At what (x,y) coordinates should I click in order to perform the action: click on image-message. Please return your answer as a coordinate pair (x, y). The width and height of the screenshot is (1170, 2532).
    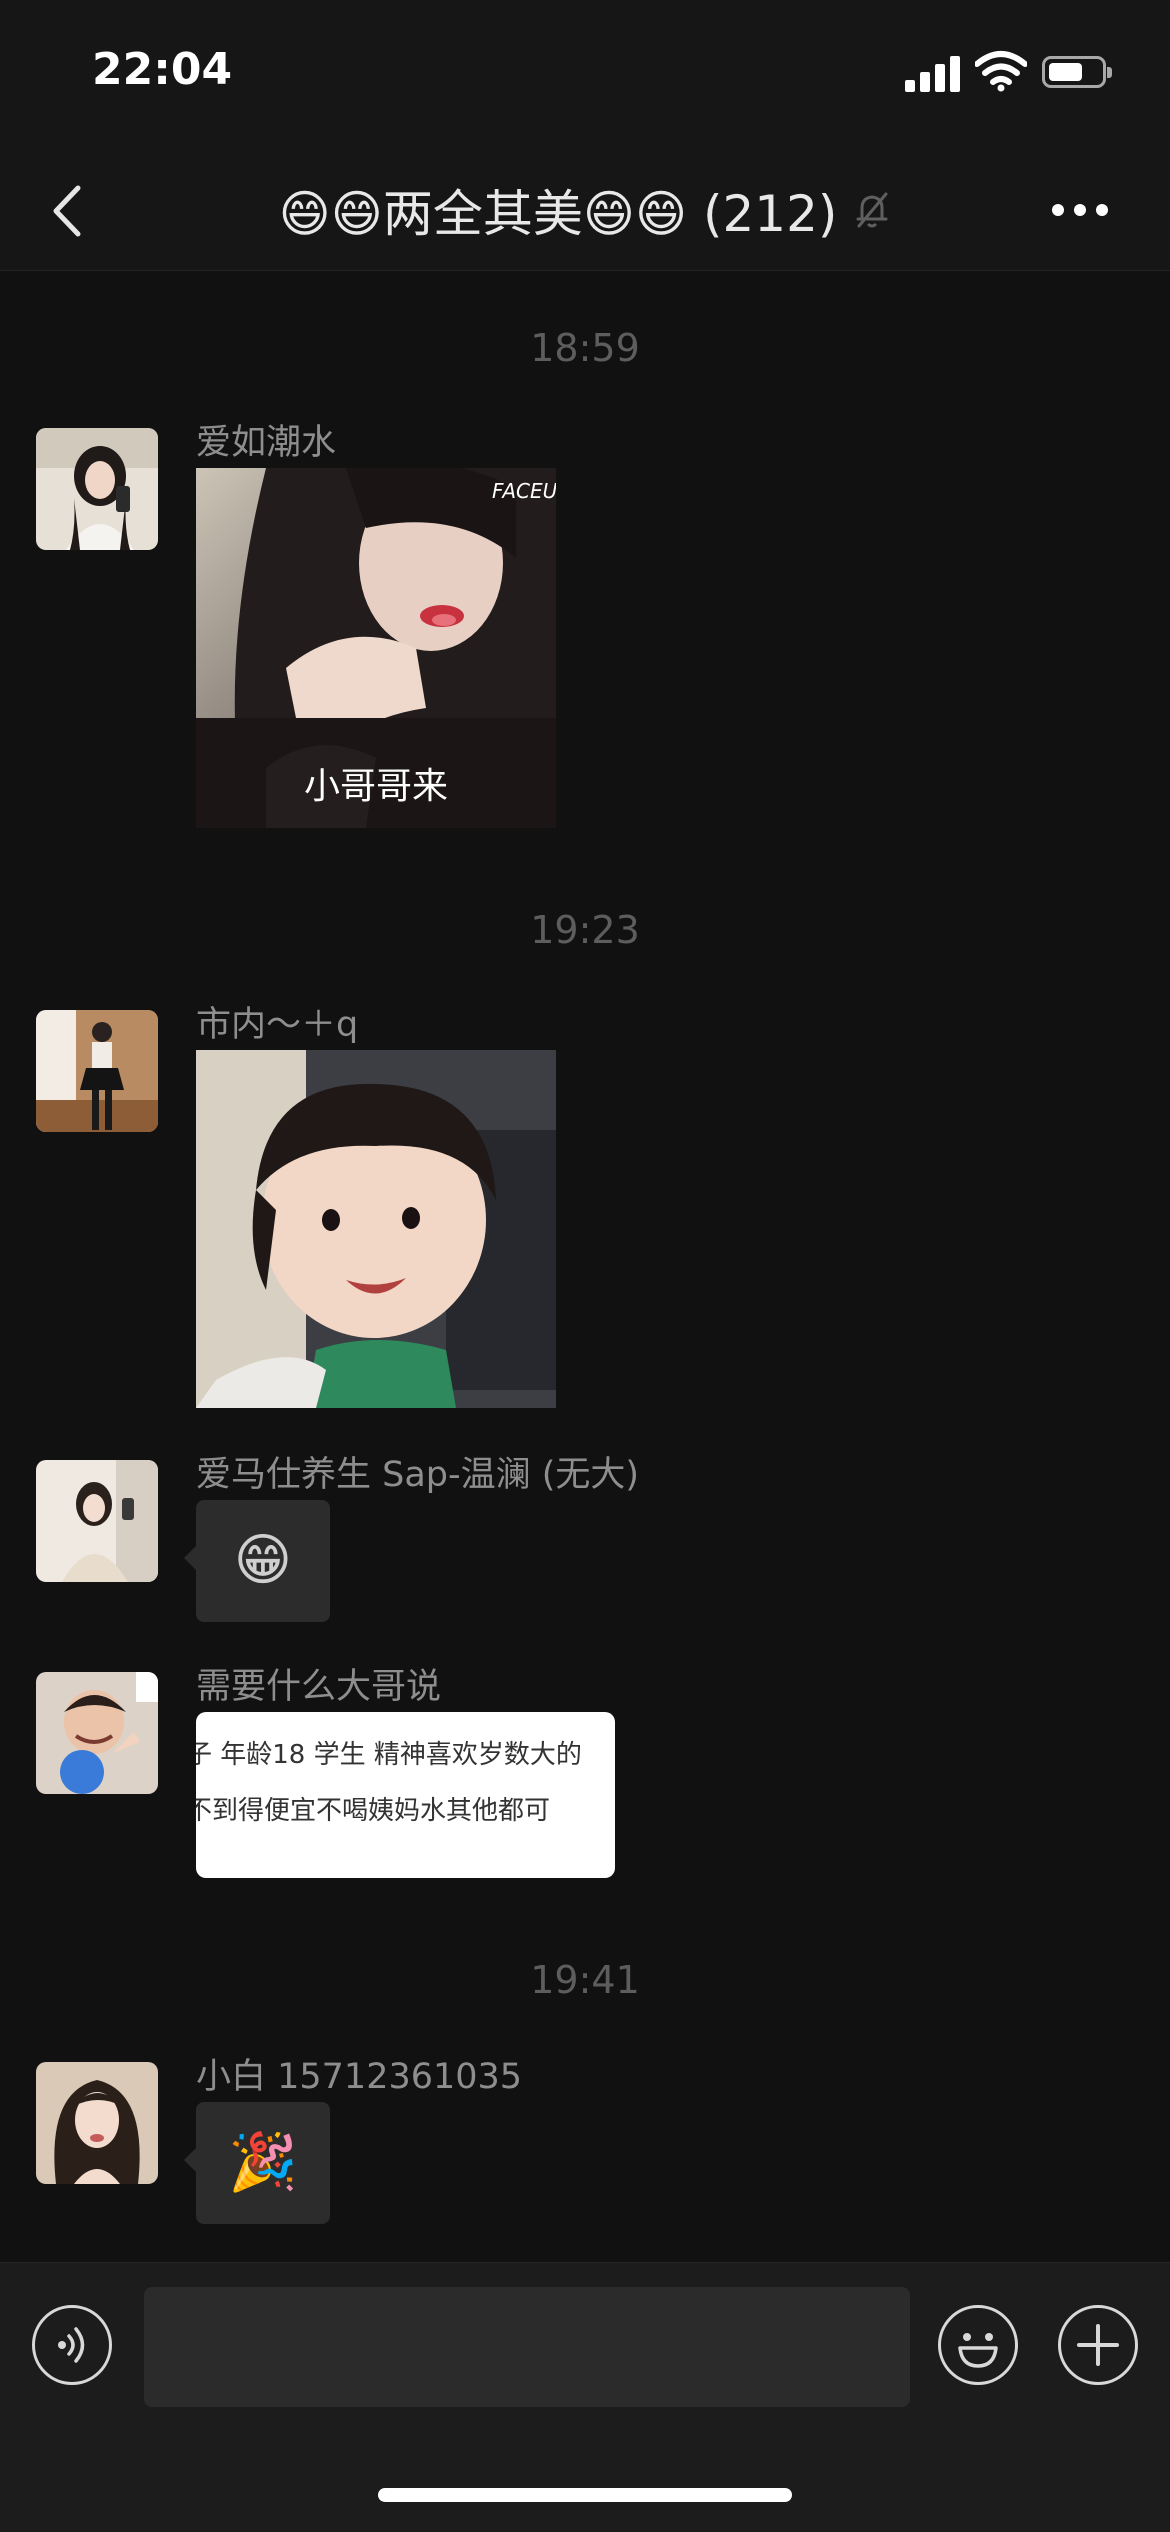
    Looking at the image, I should click on (376, 1229).